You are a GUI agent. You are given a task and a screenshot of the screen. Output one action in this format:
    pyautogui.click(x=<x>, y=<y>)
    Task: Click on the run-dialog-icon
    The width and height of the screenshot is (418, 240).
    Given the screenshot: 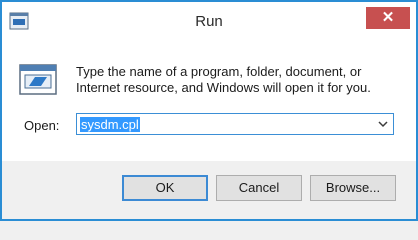 What is the action you would take?
    pyautogui.click(x=38, y=79)
    